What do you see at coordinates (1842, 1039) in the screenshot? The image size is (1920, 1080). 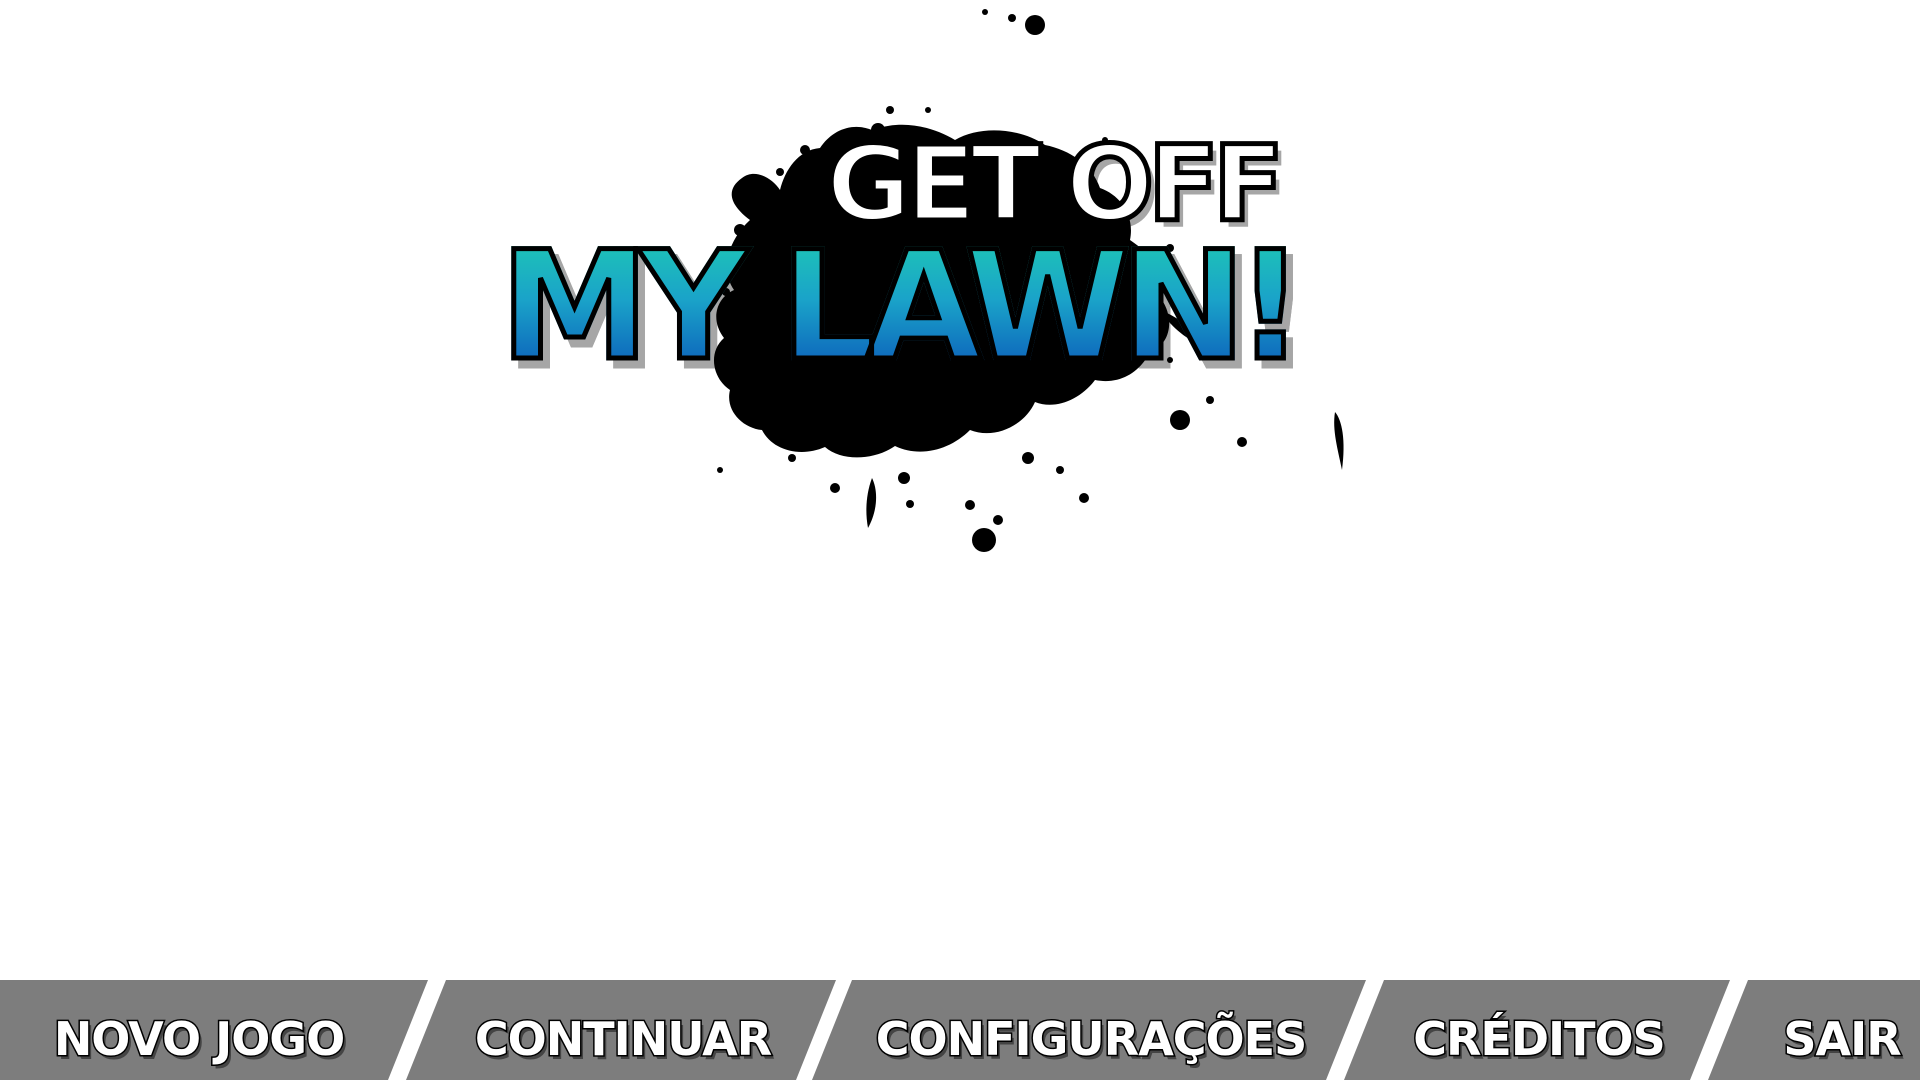 I see `exit-label: SAIR` at bounding box center [1842, 1039].